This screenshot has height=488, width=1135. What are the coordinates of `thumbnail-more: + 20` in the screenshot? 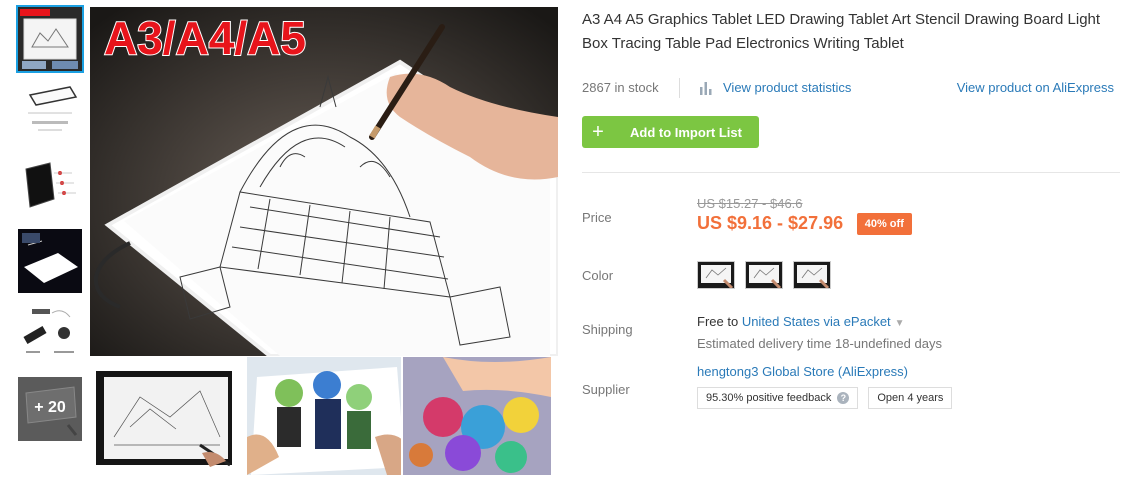 It's located at (50, 409).